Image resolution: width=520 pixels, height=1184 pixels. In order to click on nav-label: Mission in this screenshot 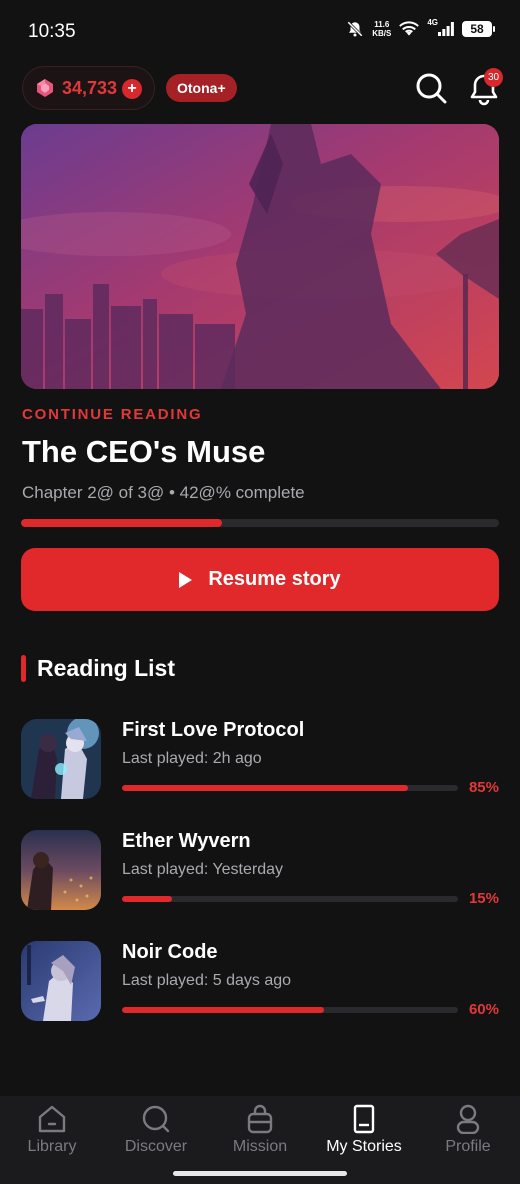, I will do `click(260, 1146)`.